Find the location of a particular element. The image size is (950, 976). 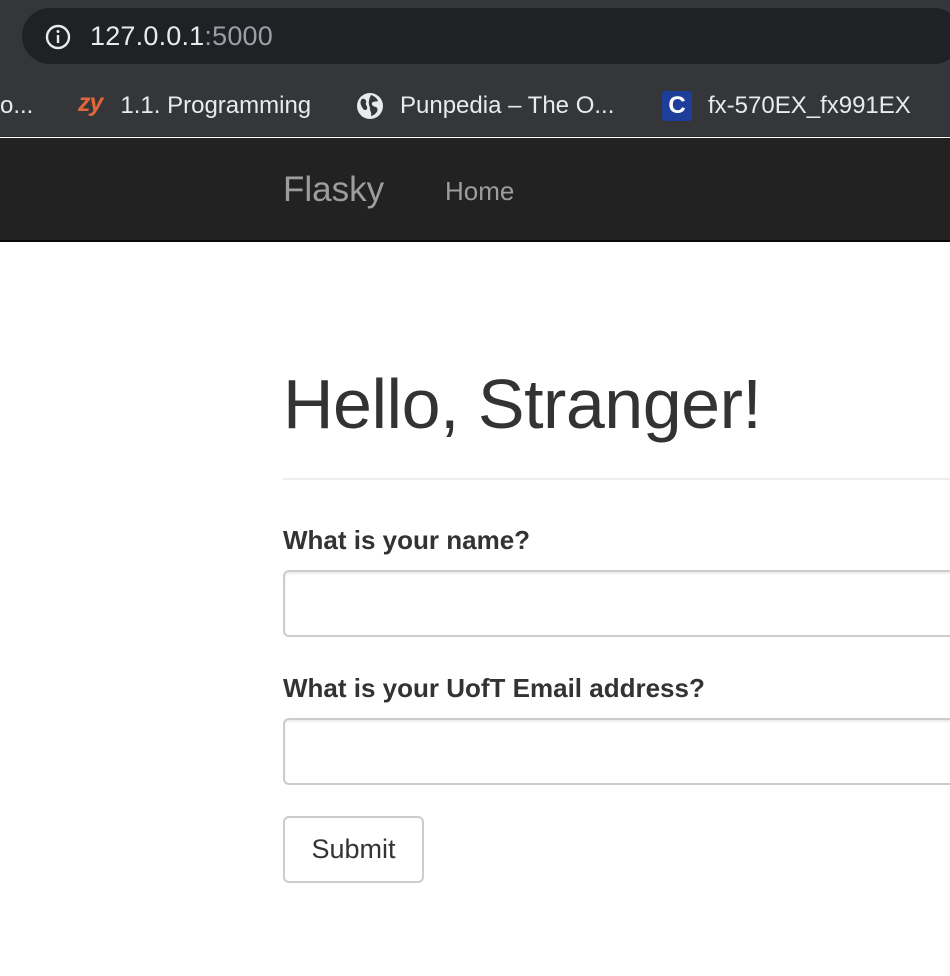

globe-icon is located at coordinates (370, 106).